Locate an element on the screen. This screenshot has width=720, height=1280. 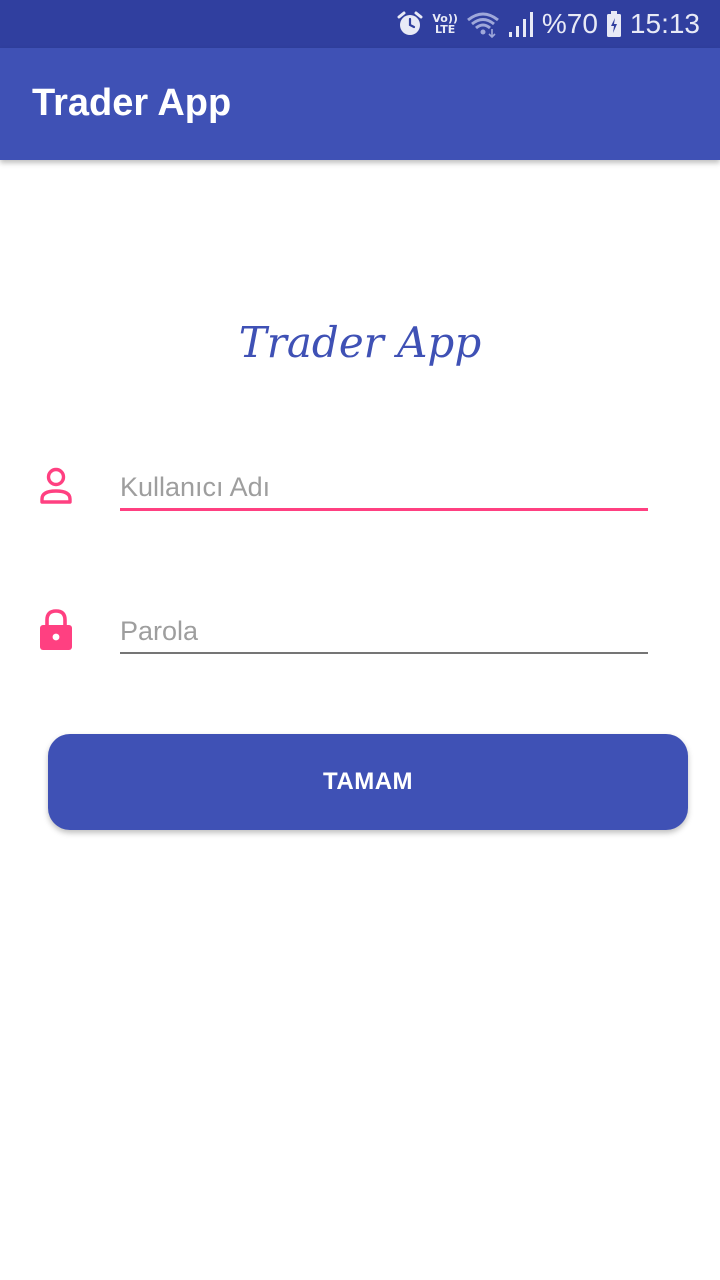
status-clock: 15:13 is located at coordinates (664, 23).